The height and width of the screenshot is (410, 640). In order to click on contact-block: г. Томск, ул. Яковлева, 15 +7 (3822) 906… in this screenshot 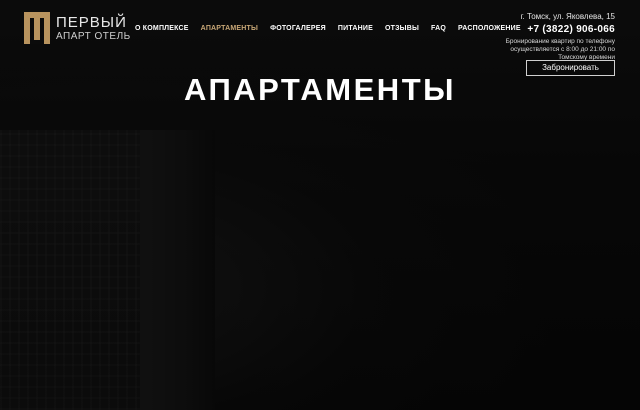, I will do `click(550, 37)`.